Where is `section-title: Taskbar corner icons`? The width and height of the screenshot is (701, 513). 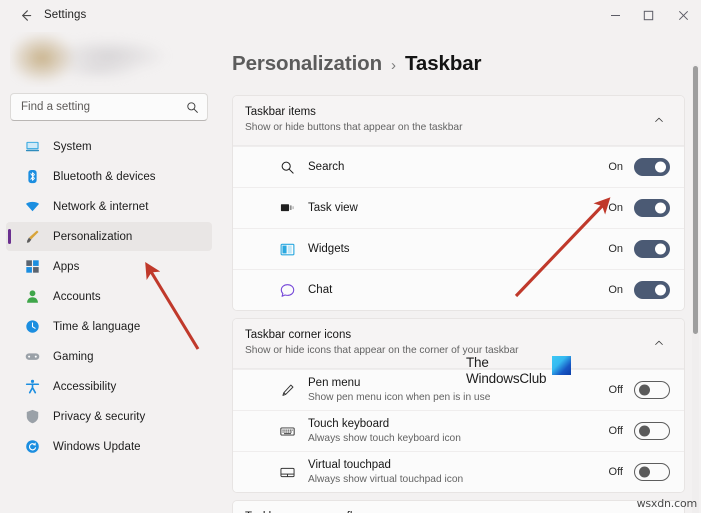 section-title: Taskbar corner icons is located at coordinates (298, 335).